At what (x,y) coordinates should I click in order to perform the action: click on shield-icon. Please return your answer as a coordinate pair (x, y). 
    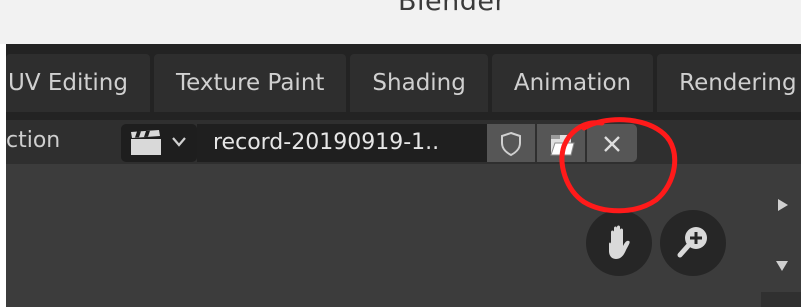
    Looking at the image, I should click on (511, 144).